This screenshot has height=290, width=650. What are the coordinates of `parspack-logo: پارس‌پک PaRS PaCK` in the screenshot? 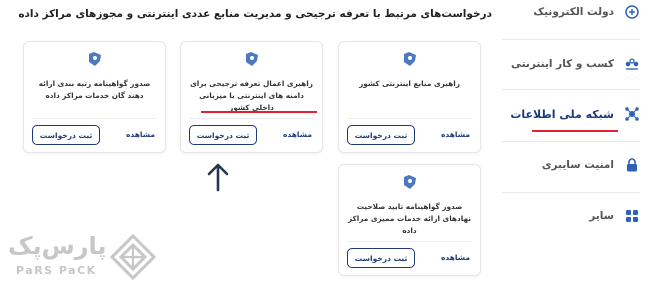 It's located at (83, 258).